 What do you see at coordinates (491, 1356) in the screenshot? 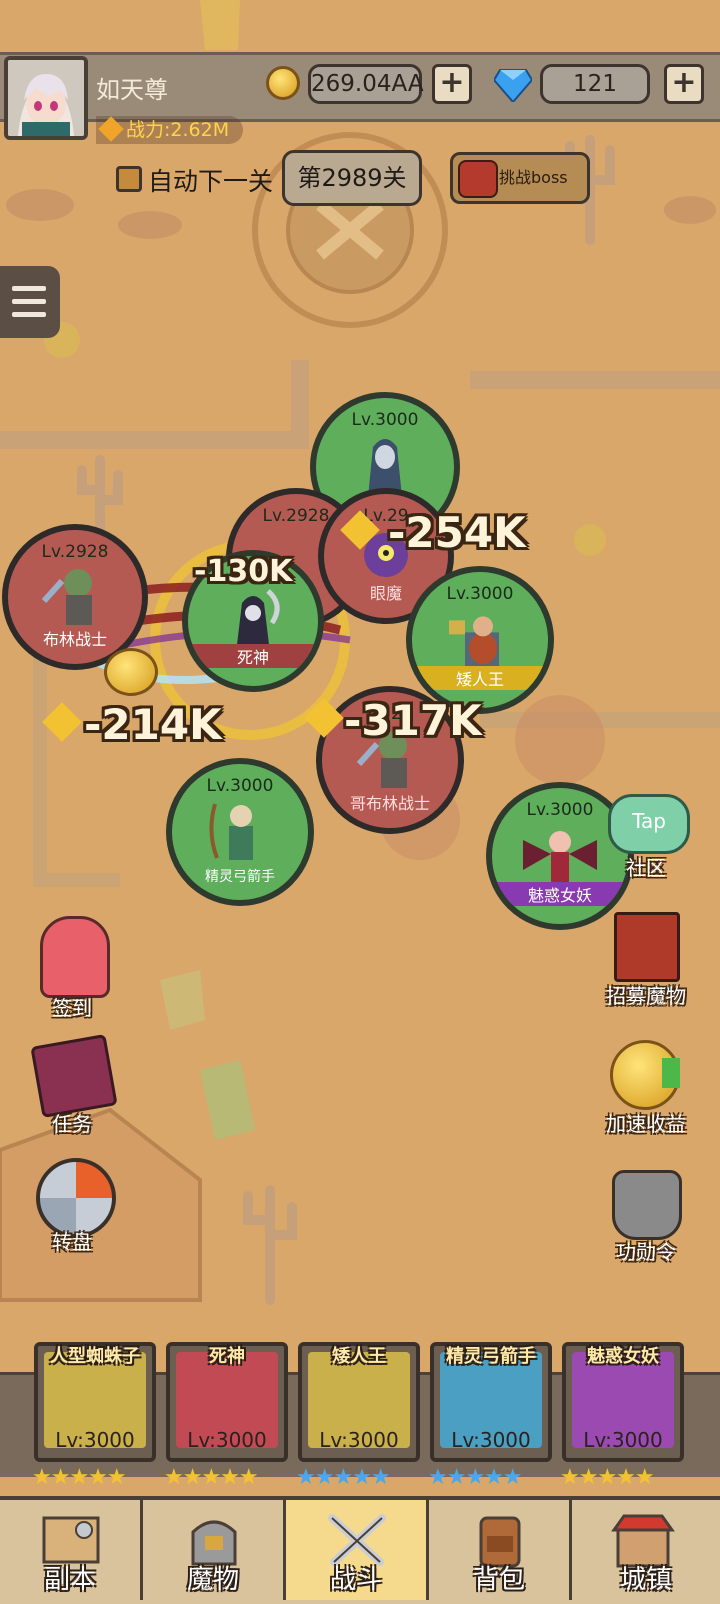
I see `roster-card-name: 精灵弓箭手` at bounding box center [491, 1356].